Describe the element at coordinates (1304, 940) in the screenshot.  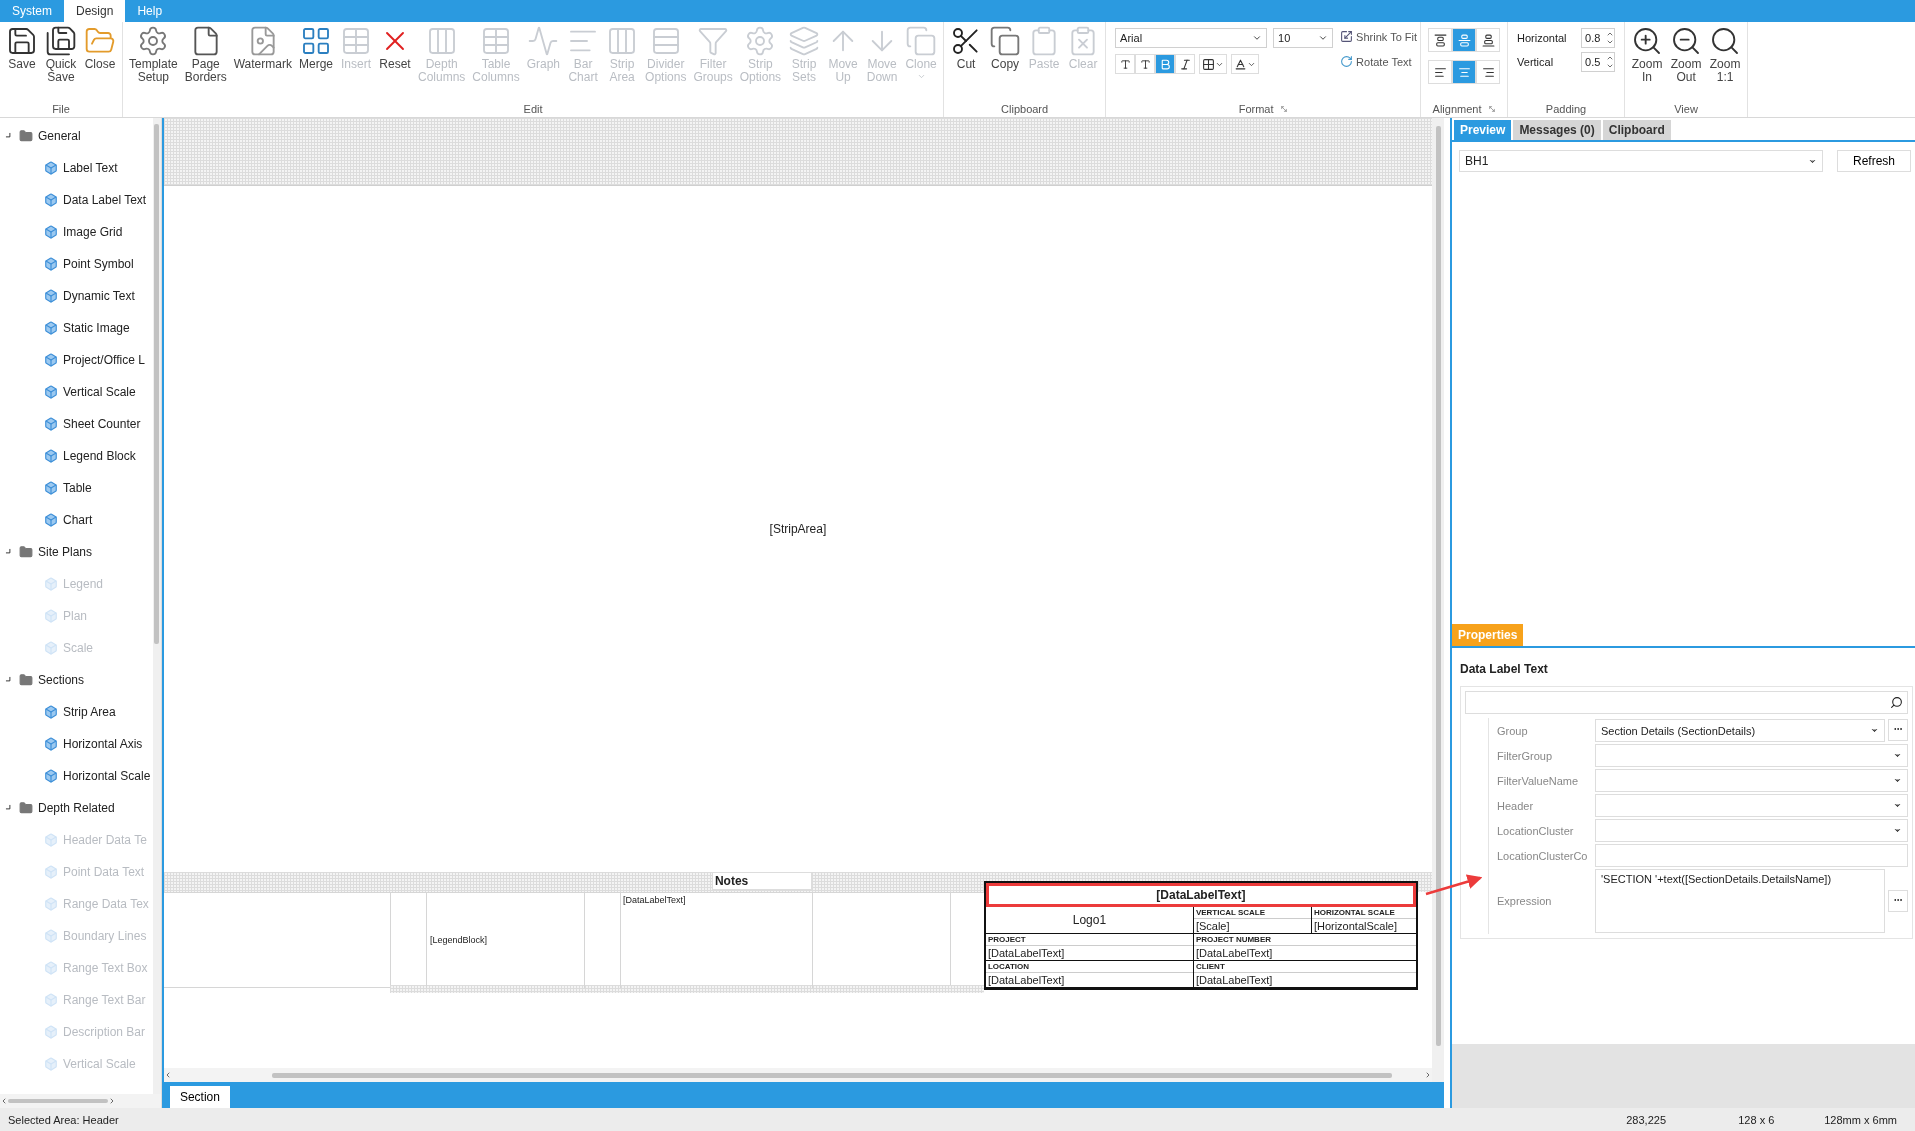
I see `cell-label: PROJECT NUMBER` at that location.